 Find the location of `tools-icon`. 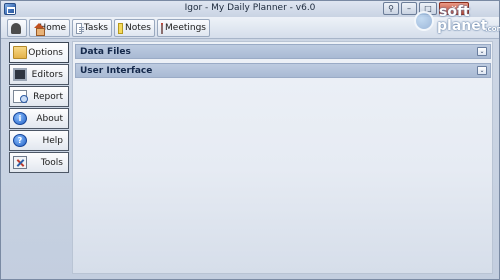

tools-icon is located at coordinates (20, 162).